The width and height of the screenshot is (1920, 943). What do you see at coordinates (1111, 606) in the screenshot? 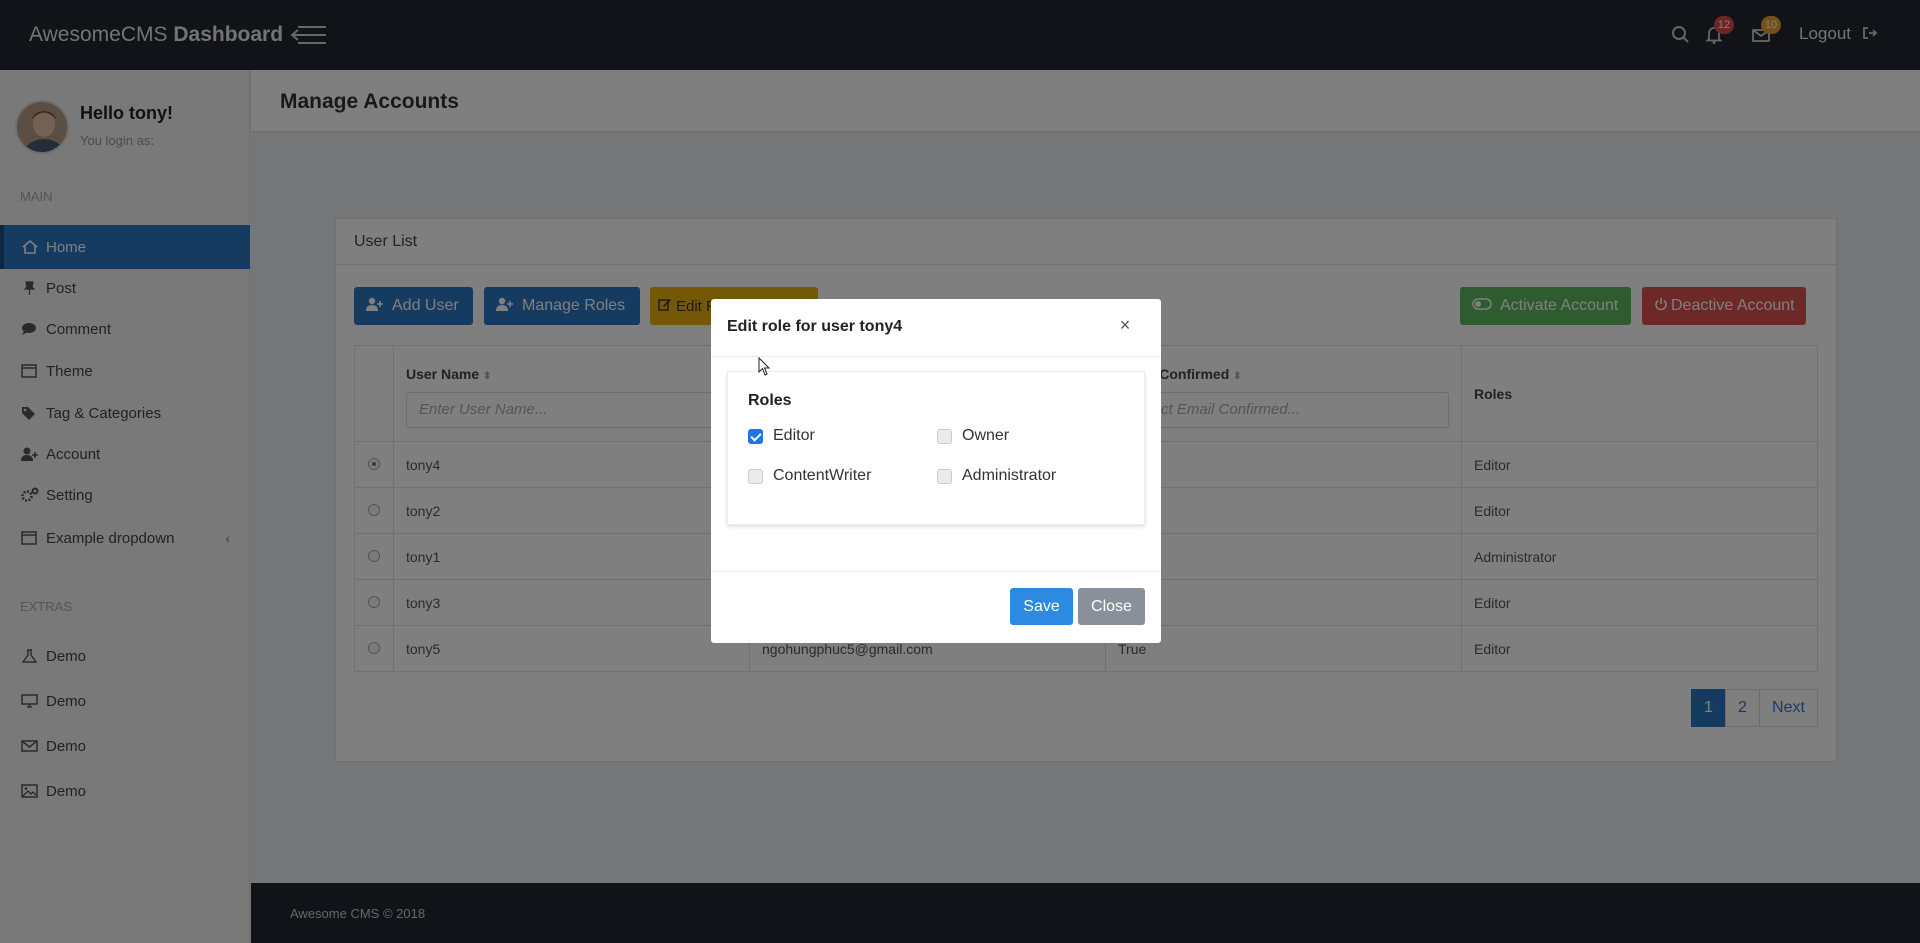
I see `close-button: Close` at bounding box center [1111, 606].